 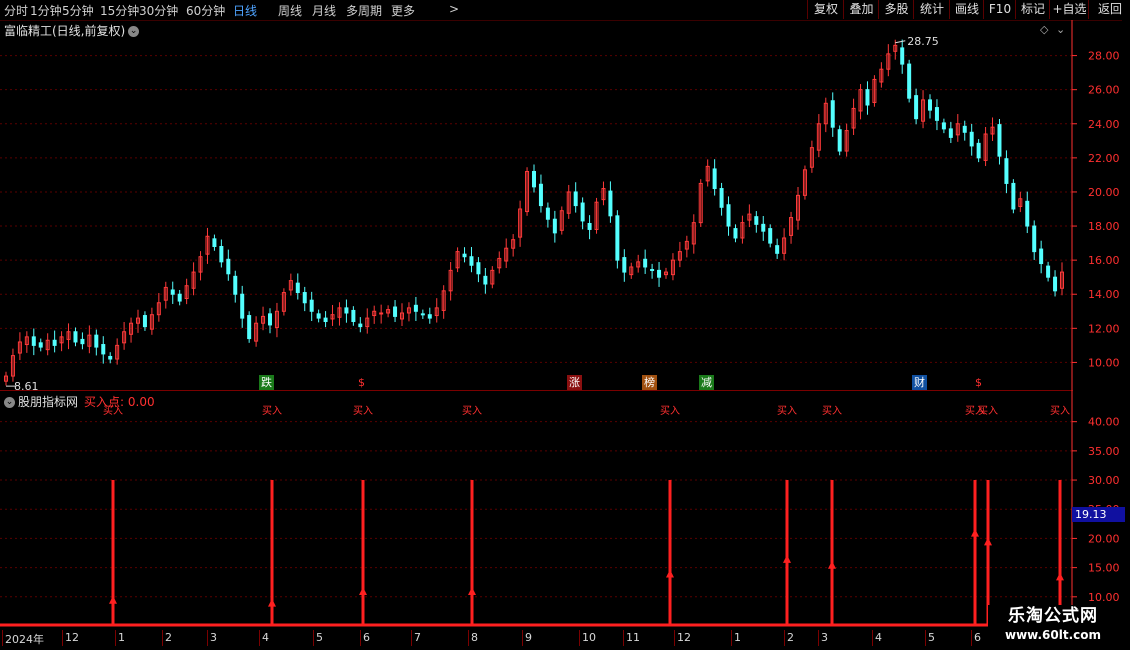 I want to click on watermark-url: www.60lt.com, so click(x=1053, y=635).